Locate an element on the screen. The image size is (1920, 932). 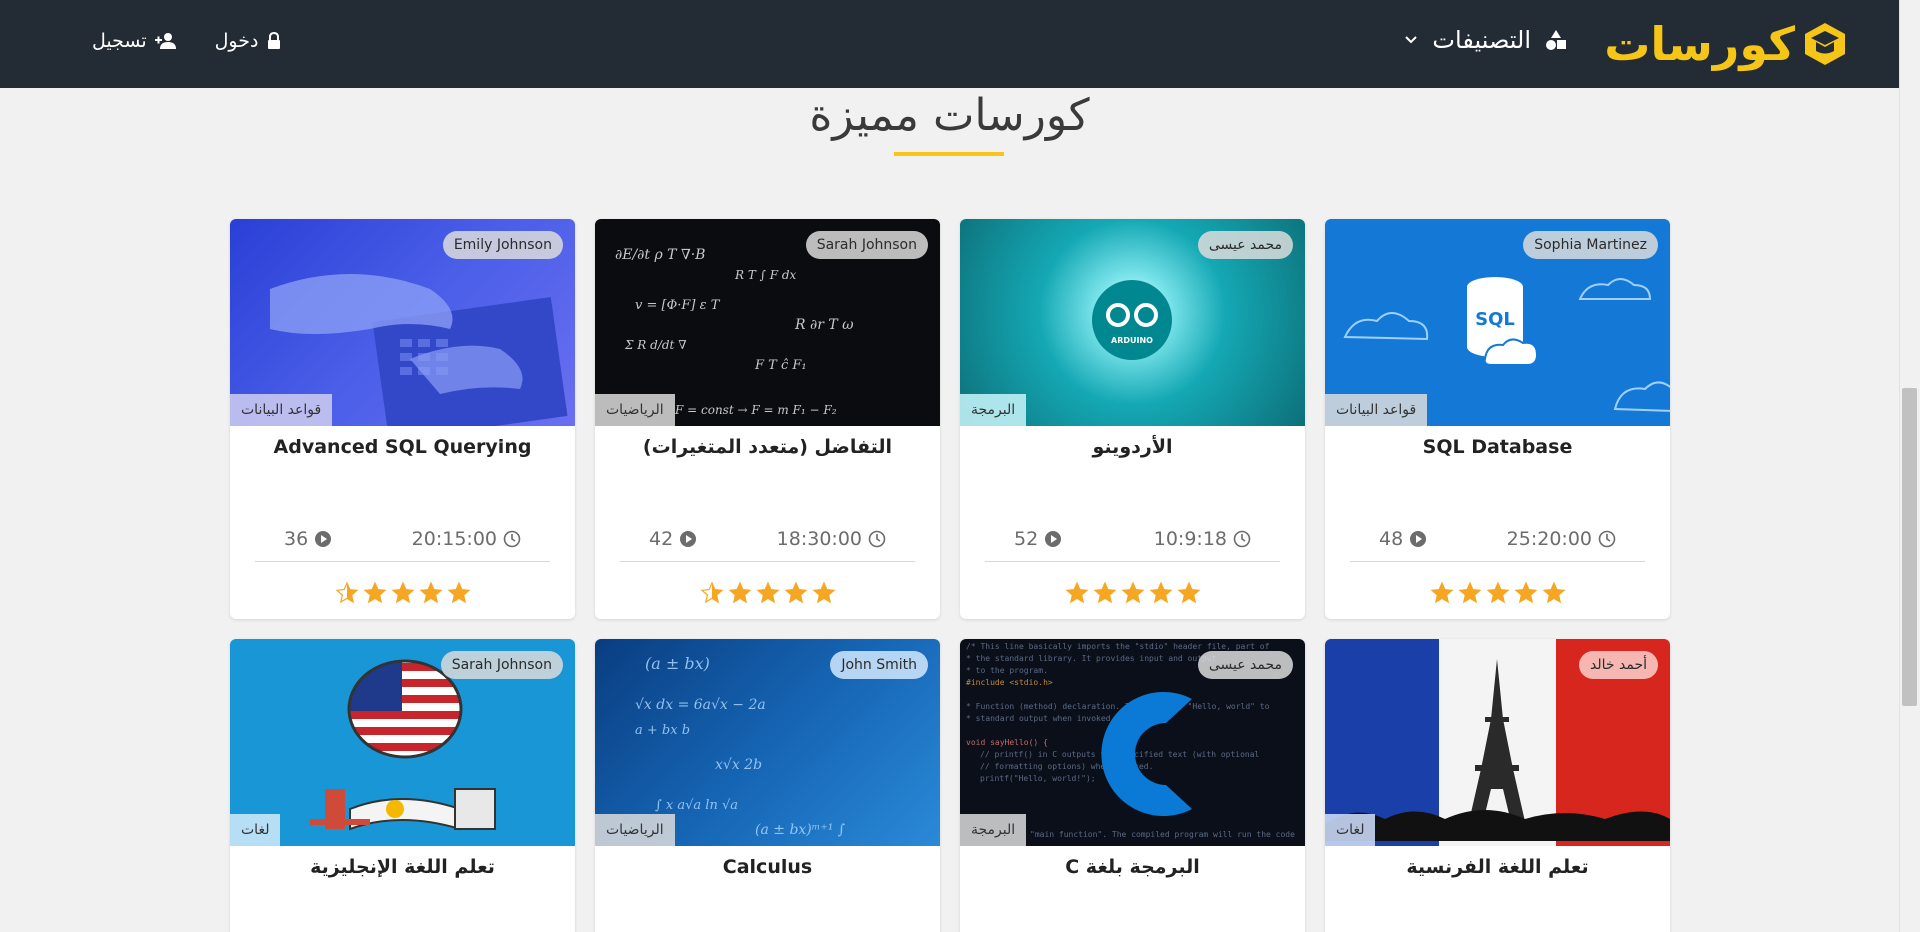
duration-value: 20:15:00 is located at coordinates (454, 539).